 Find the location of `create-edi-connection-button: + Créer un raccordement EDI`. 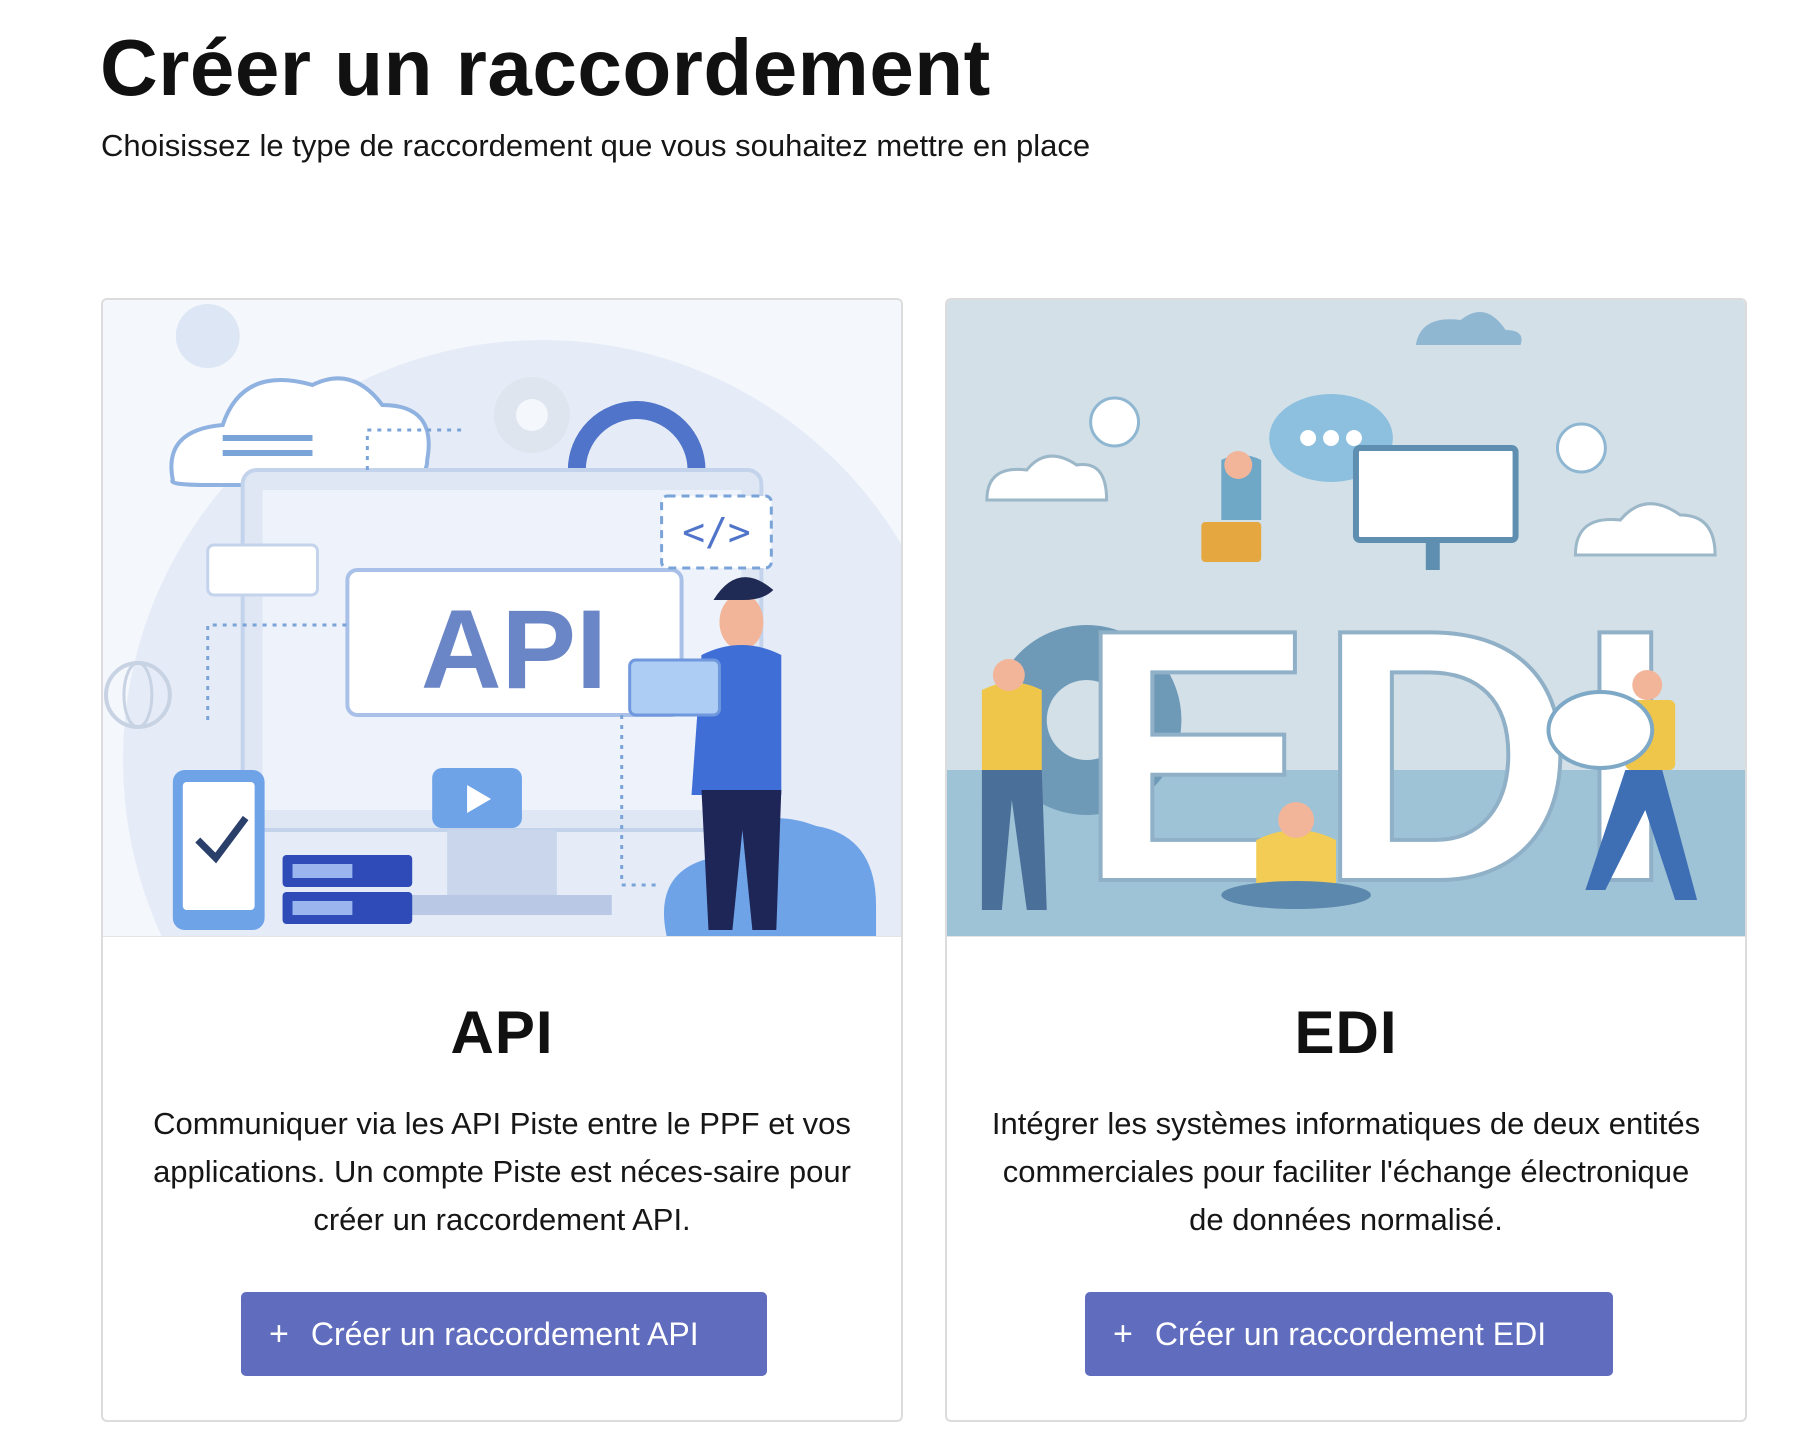

create-edi-connection-button: + Créer un raccordement EDI is located at coordinates (1349, 1334).